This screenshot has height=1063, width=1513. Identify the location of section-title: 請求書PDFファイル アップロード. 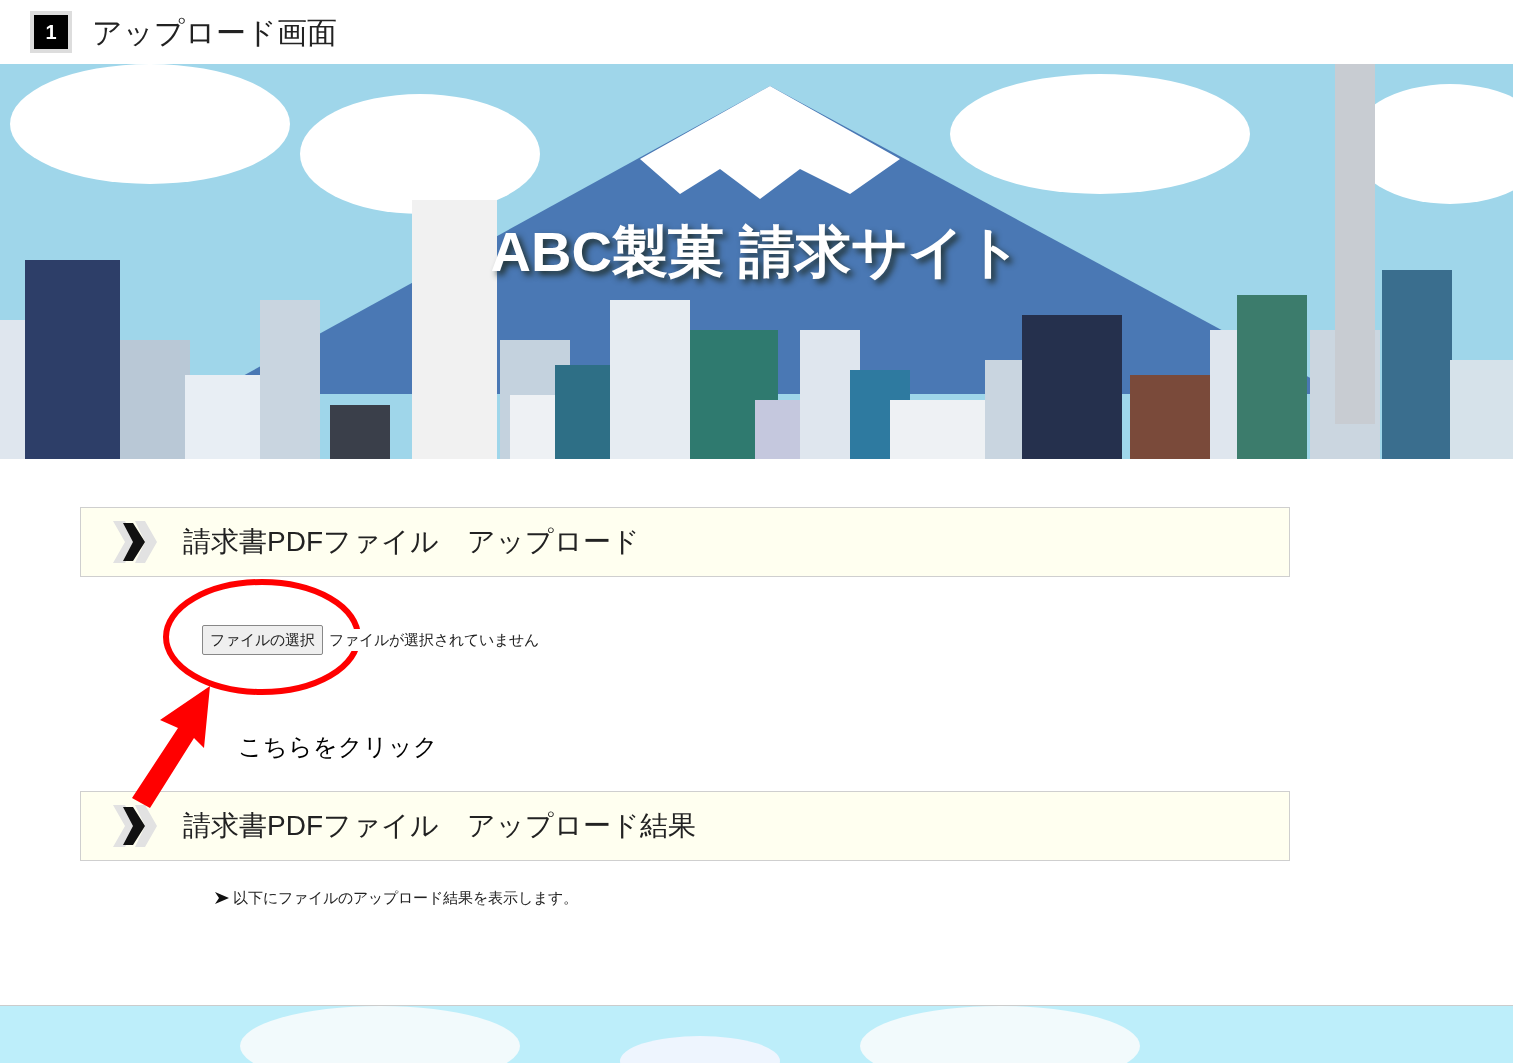
(411, 542).